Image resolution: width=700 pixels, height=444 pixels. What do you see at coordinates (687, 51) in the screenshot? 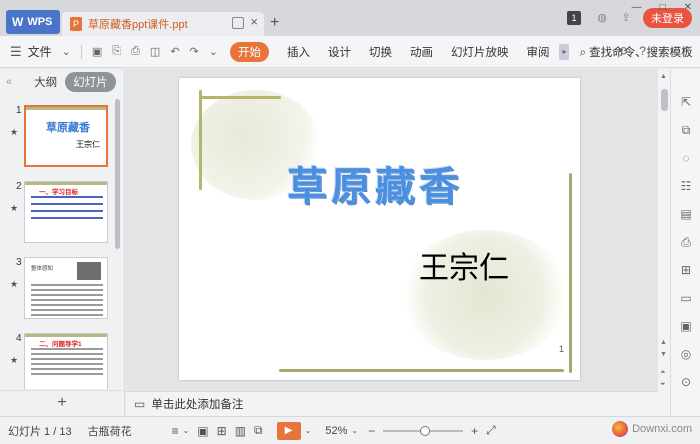
I see `collapse-ribbon-icon: ⌃` at bounding box center [687, 51].